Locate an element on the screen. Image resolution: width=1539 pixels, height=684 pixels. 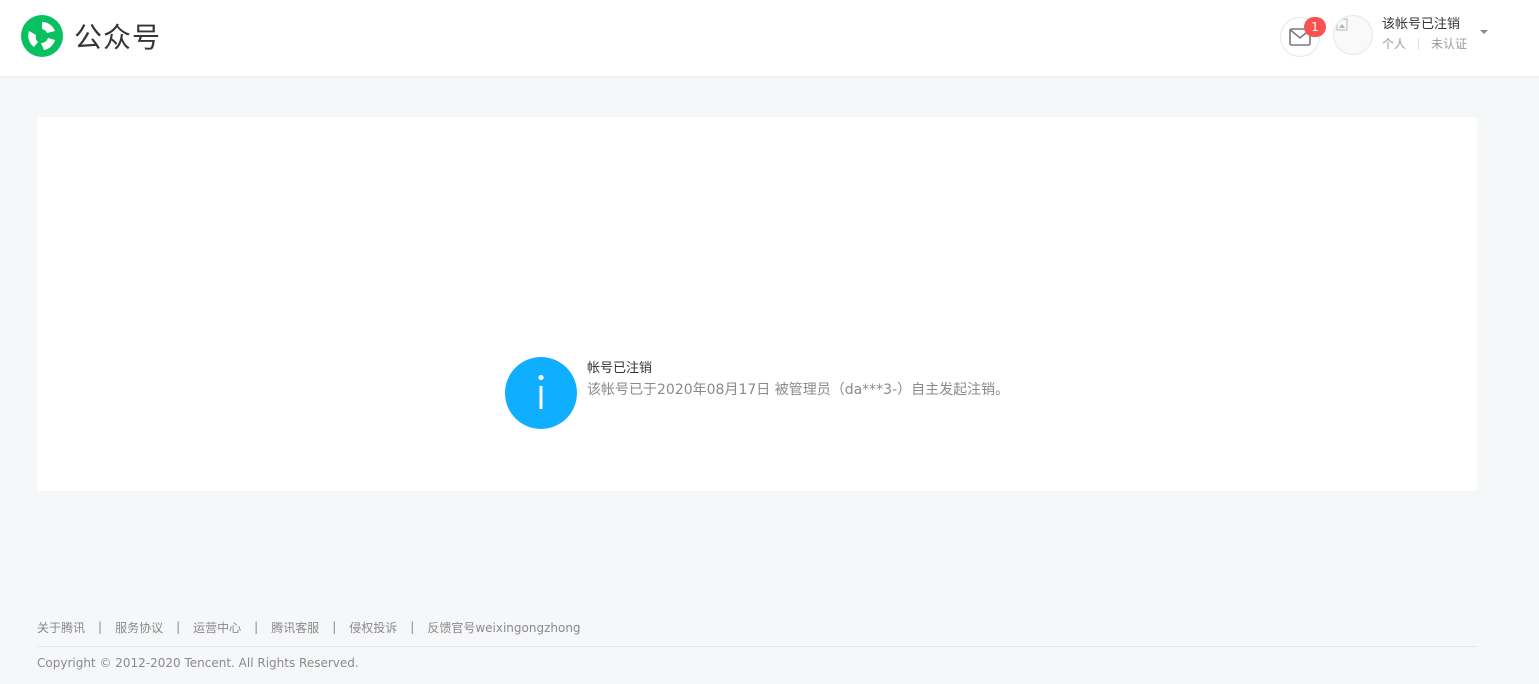
footer-divider is located at coordinates (757, 646).